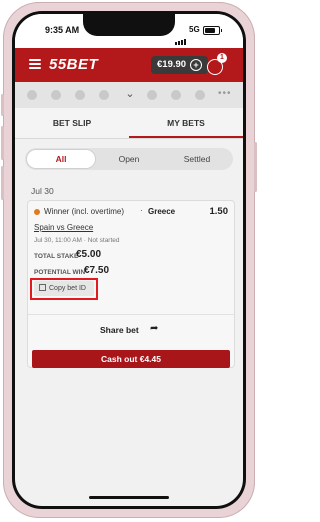 This screenshot has width=320, height=522. What do you see at coordinates (186, 123) in the screenshot?
I see `tab-my-bets: MY BETS` at bounding box center [186, 123].